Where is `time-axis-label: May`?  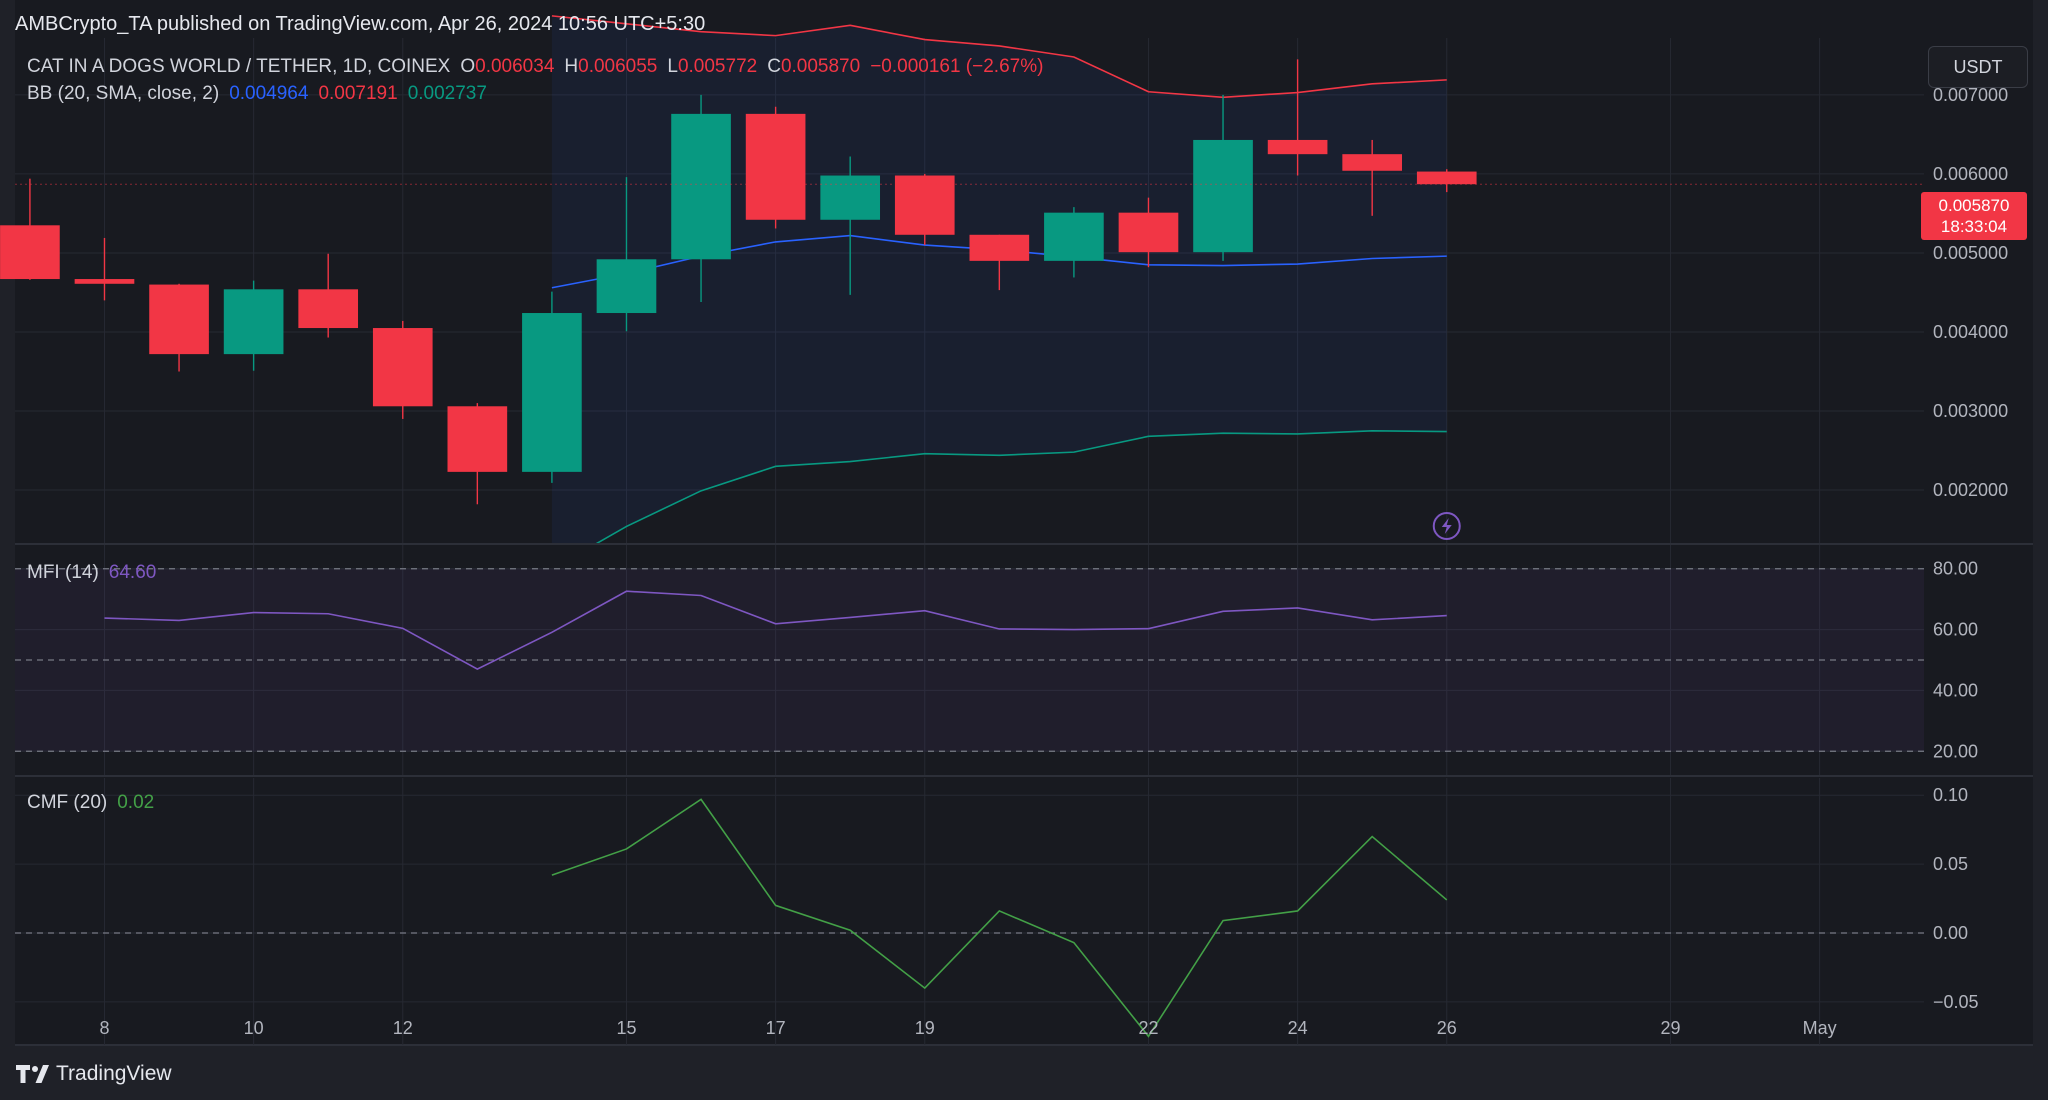
time-axis-label: May is located at coordinates (1820, 1028).